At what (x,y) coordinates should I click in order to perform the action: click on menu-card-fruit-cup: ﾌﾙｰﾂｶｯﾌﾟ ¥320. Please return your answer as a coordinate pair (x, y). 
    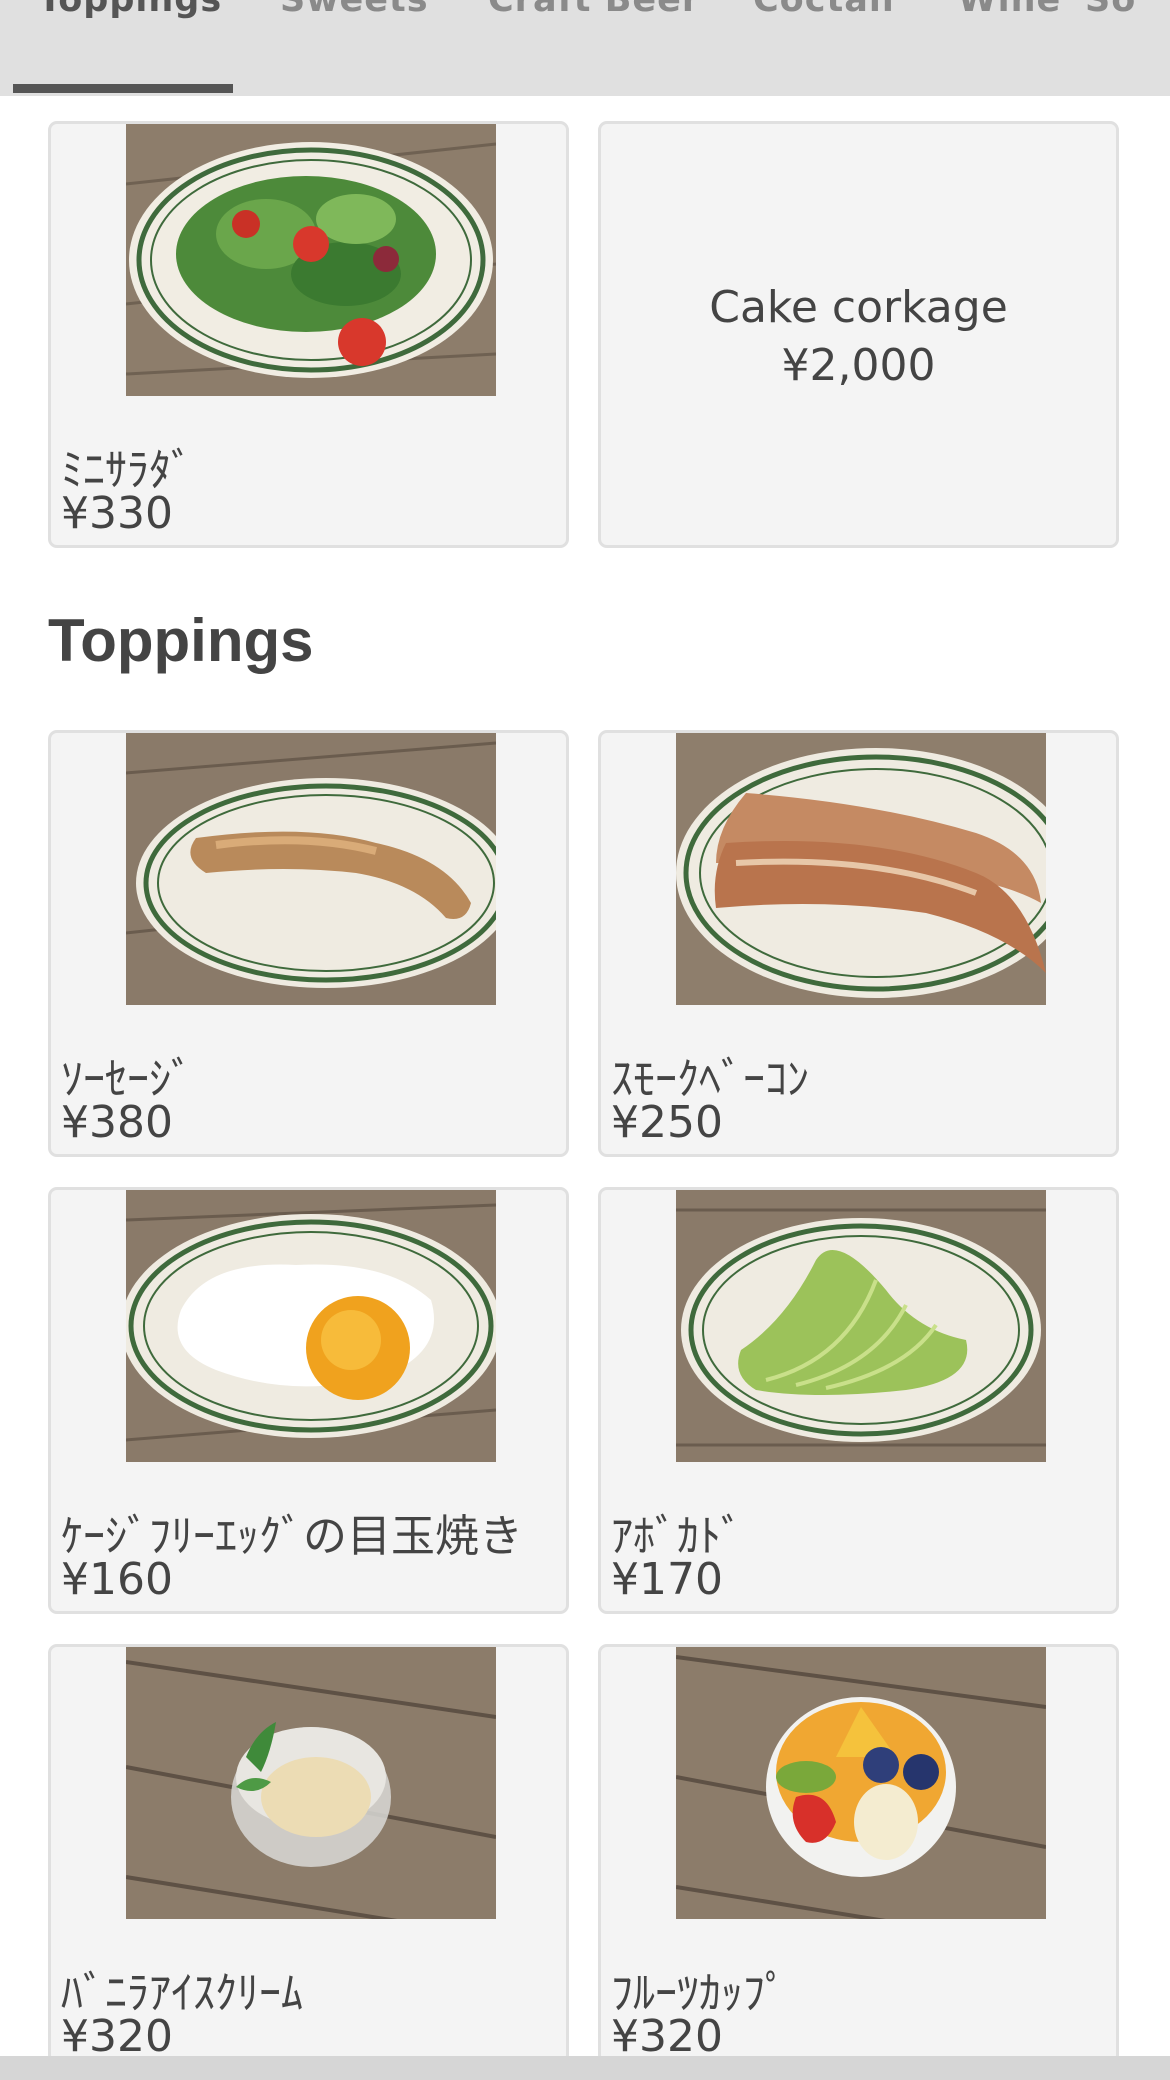
    Looking at the image, I should click on (858, 1854).